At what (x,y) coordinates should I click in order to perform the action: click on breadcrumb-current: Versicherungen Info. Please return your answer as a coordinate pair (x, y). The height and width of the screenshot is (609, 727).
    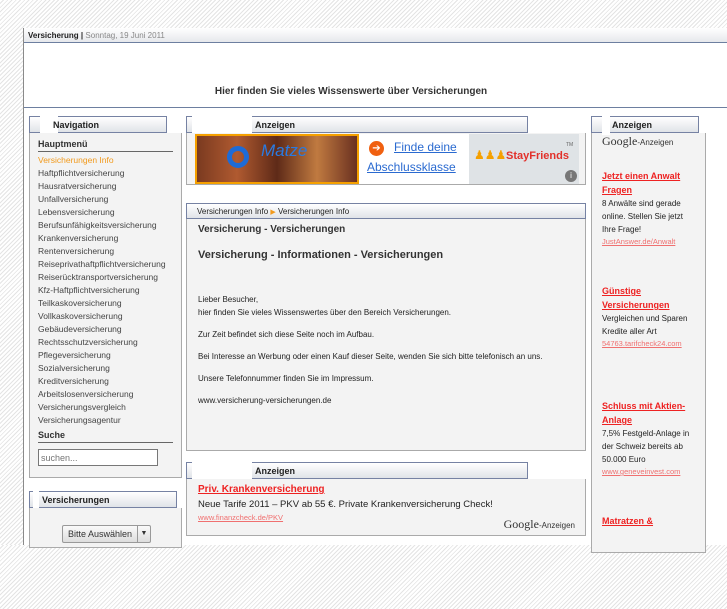
    Looking at the image, I should click on (314, 211).